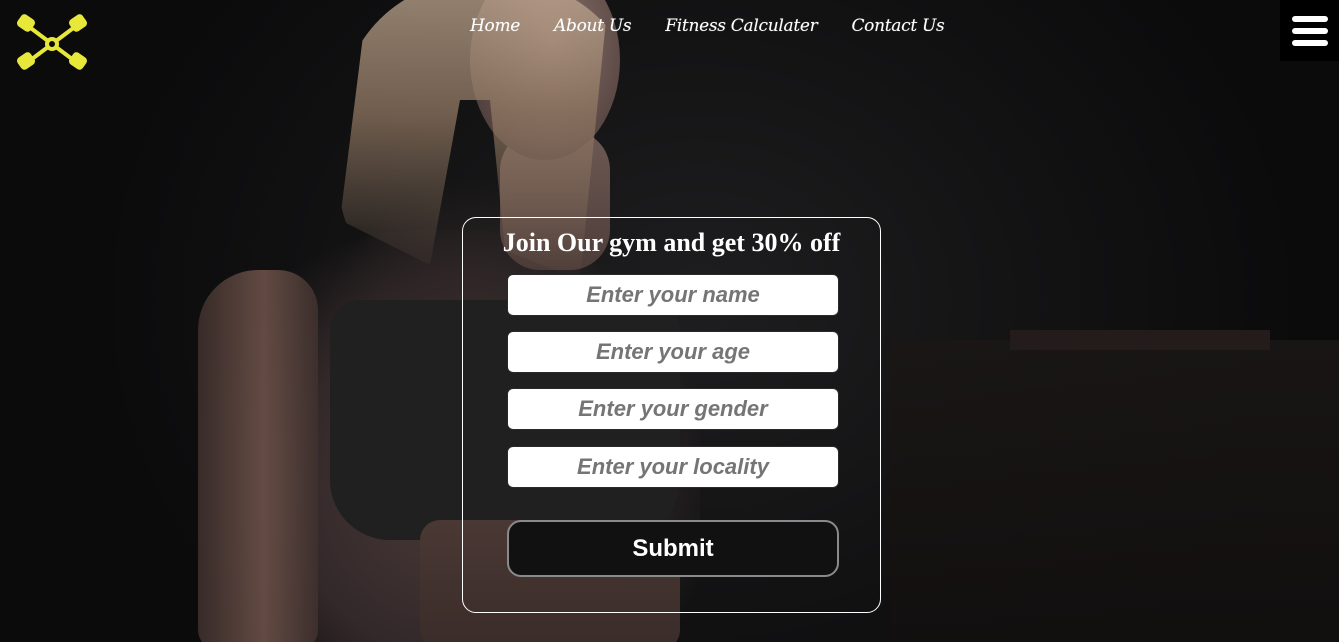 Image resolution: width=1339 pixels, height=642 pixels. I want to click on nav-link-about-us: About Us, so click(593, 26).